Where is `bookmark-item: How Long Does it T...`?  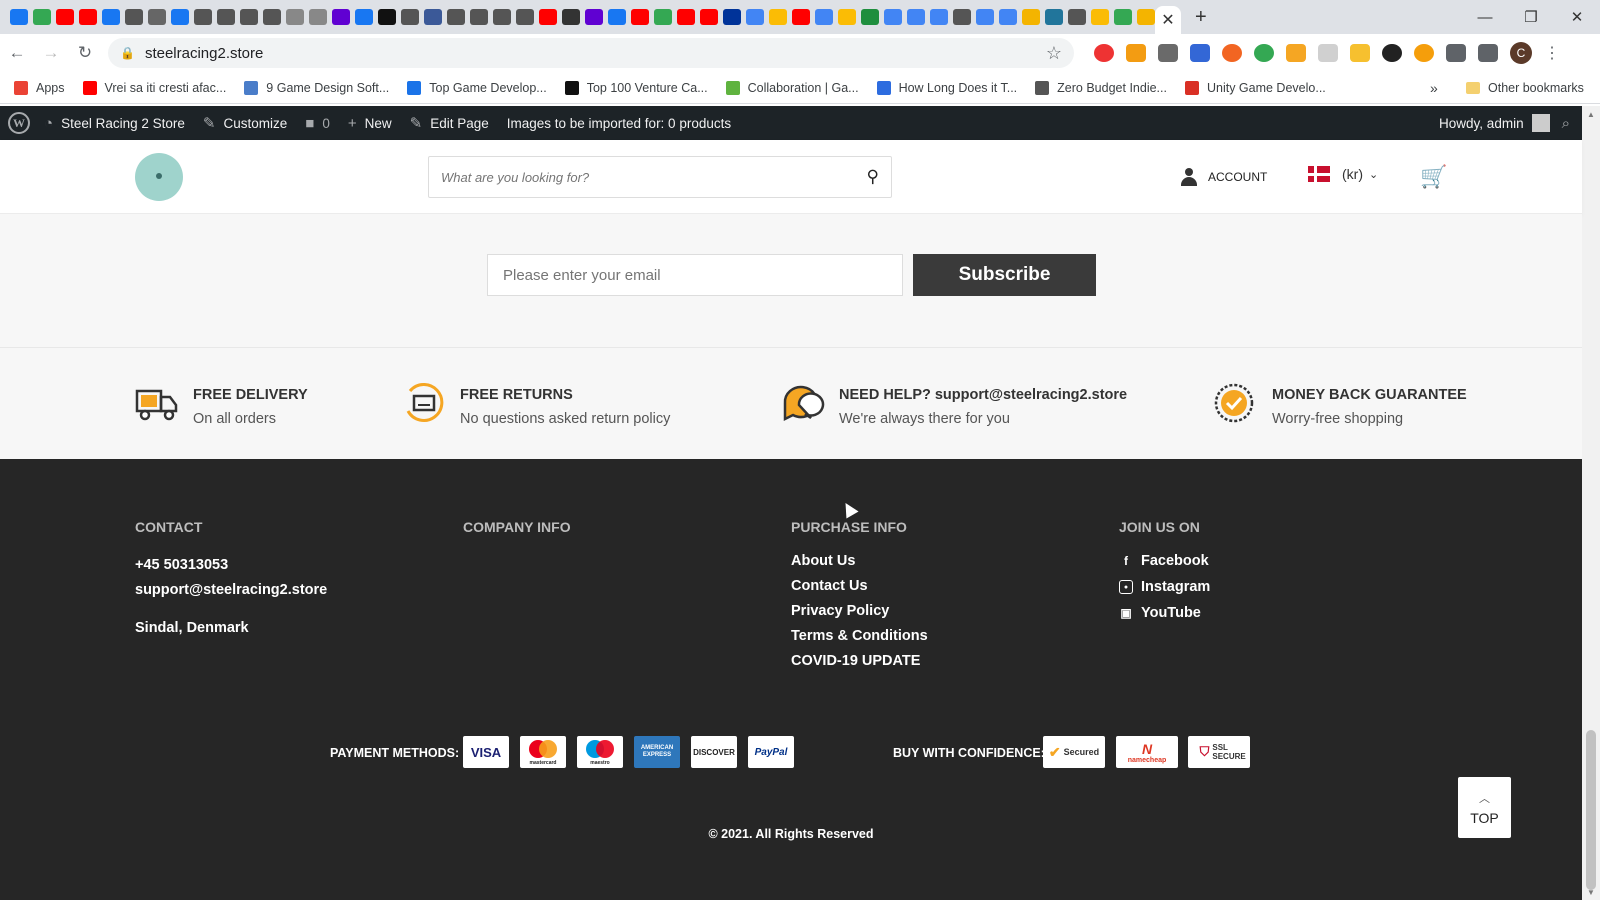 bookmark-item: How Long Does it T... is located at coordinates (946, 87).